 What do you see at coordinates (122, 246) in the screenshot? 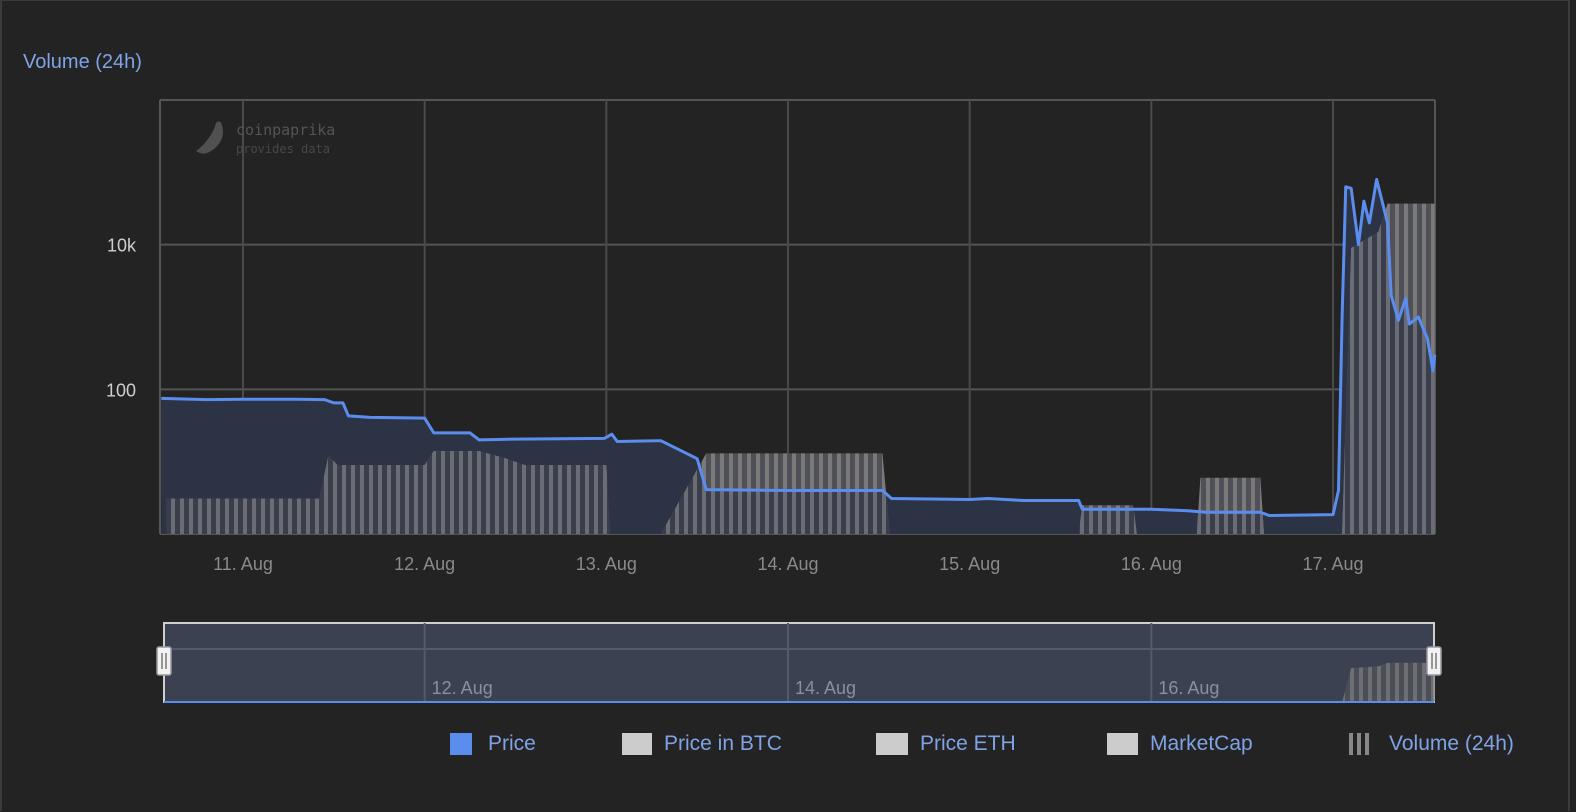
I see `y-tick-label: 10k` at bounding box center [122, 246].